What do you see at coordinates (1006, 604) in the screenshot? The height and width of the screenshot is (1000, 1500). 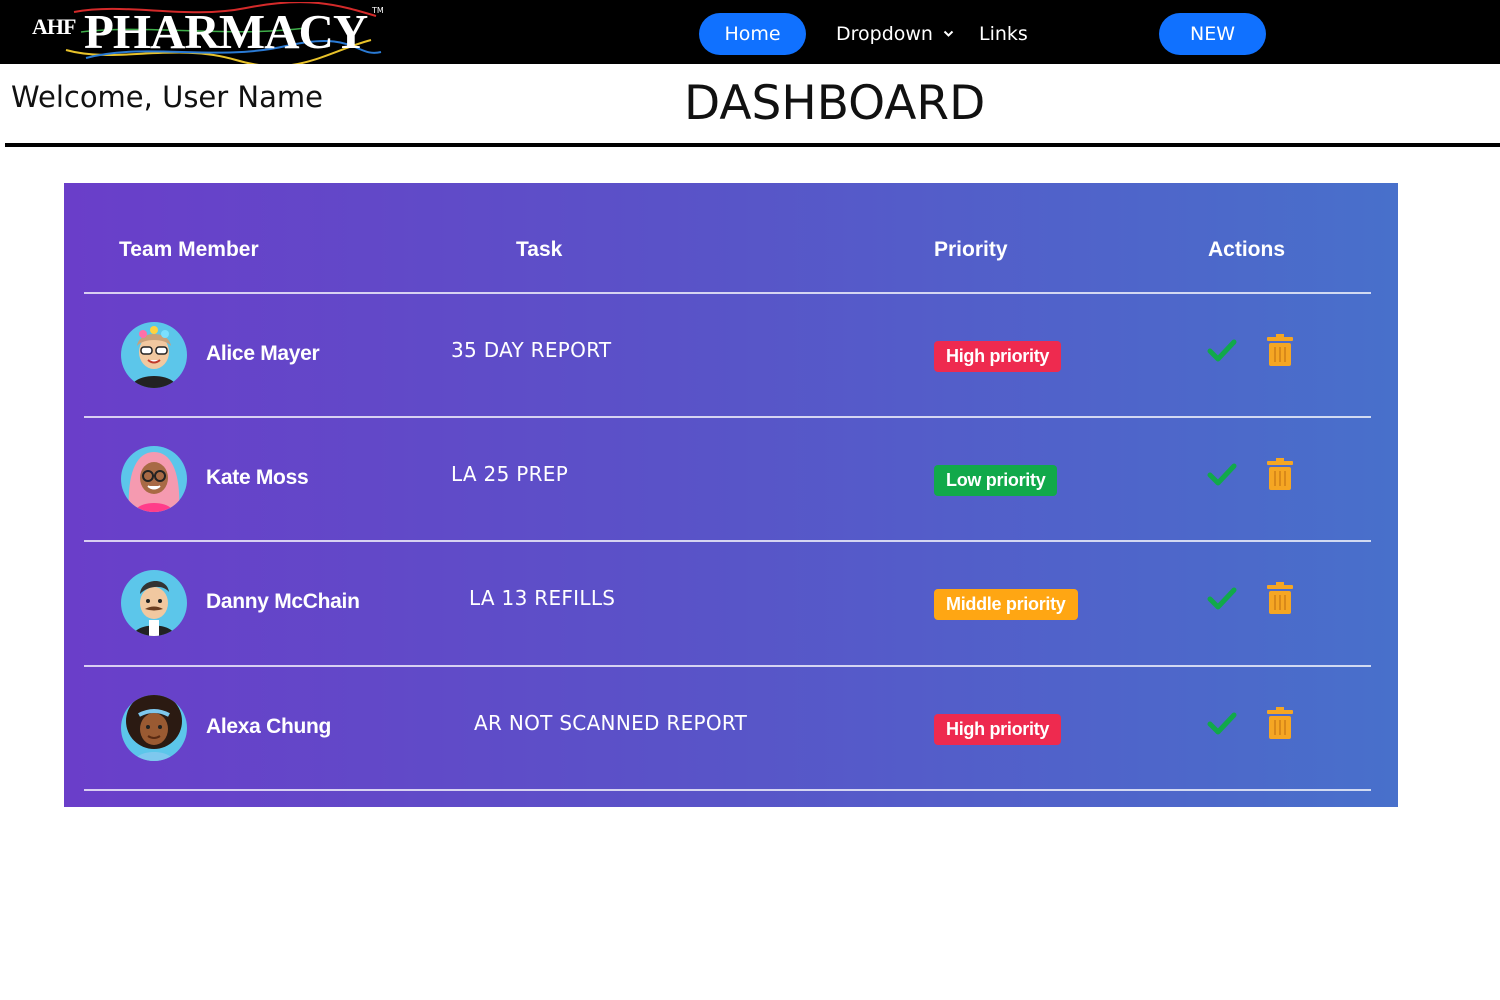 I see `priority-badge: Middle priority` at bounding box center [1006, 604].